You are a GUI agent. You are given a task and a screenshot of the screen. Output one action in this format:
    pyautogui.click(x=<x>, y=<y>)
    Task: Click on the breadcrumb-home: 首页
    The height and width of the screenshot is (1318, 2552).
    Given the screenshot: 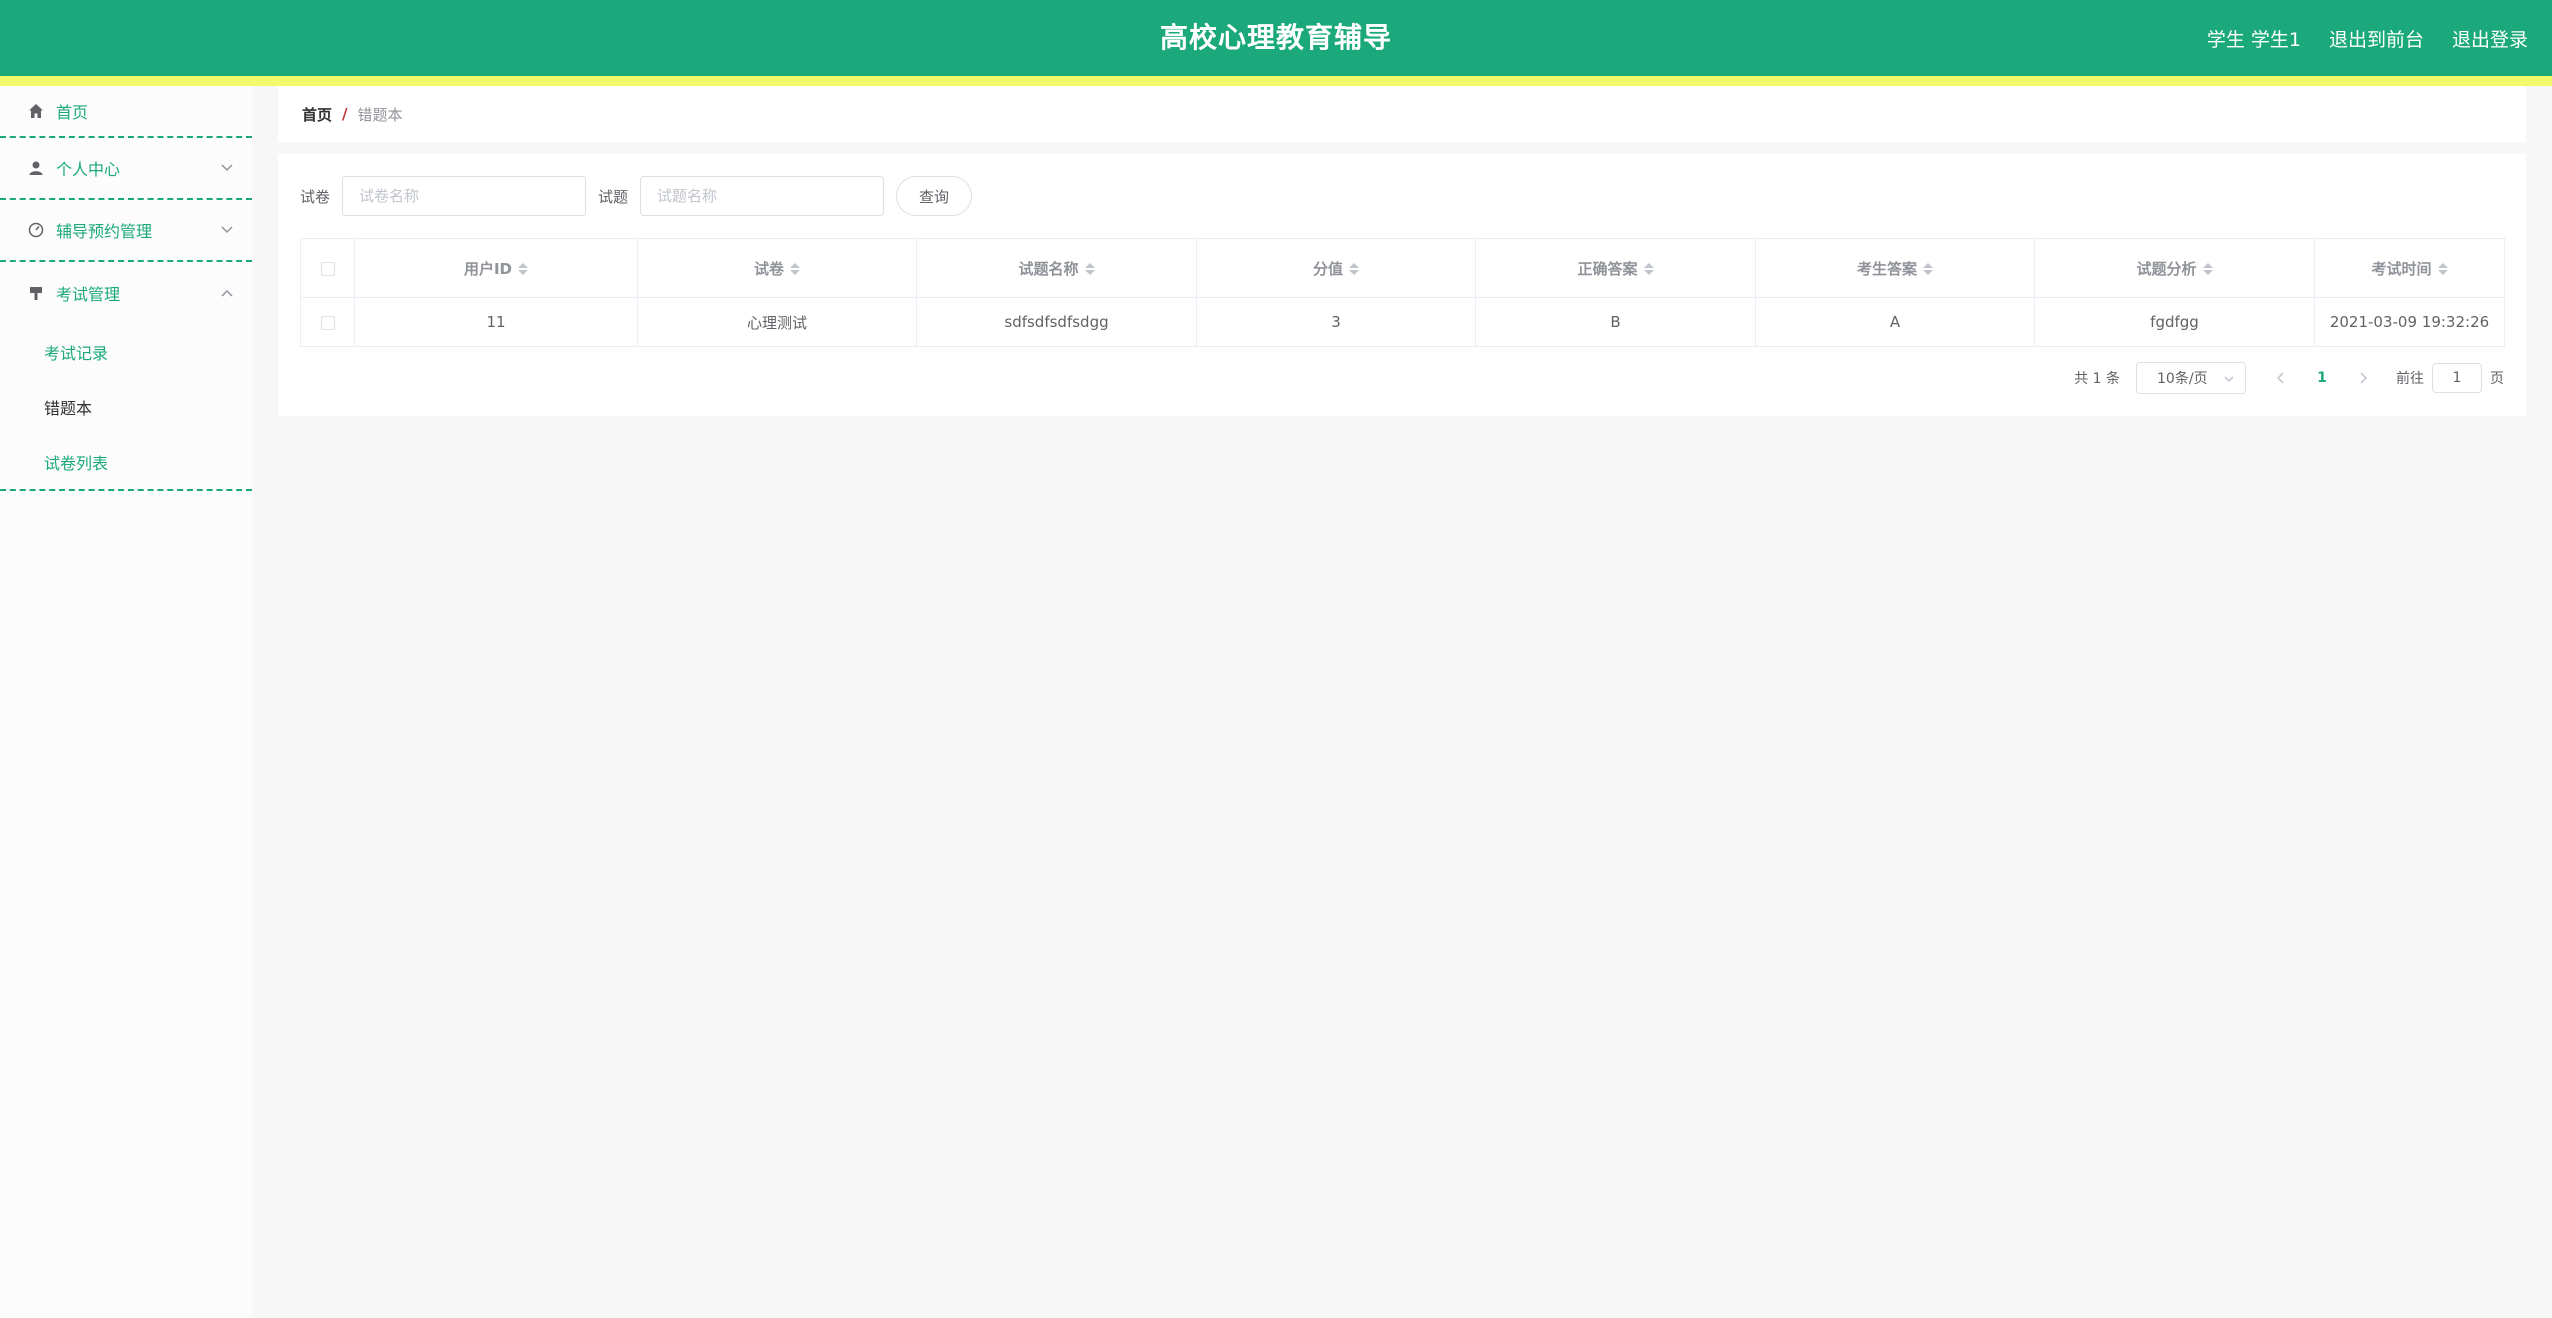 What is the action you would take?
    pyautogui.click(x=317, y=114)
    